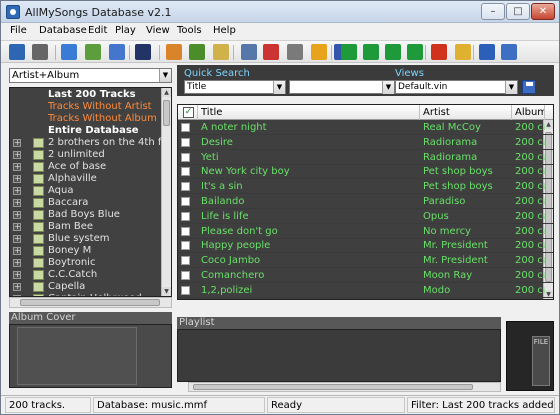 The height and width of the screenshot is (415, 560). What do you see at coordinates (158, 30) in the screenshot?
I see `menu-view: View` at bounding box center [158, 30].